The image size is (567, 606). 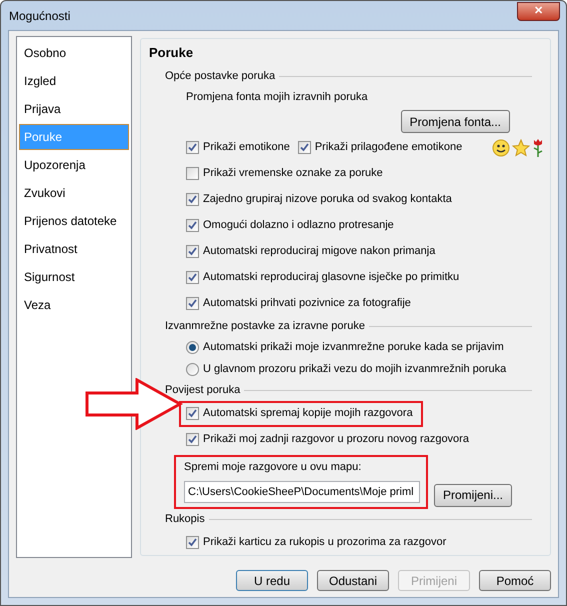 I want to click on checkbox-label: Prikaži karticu za rukopis u prozorima za razgovor, so click(x=324, y=542).